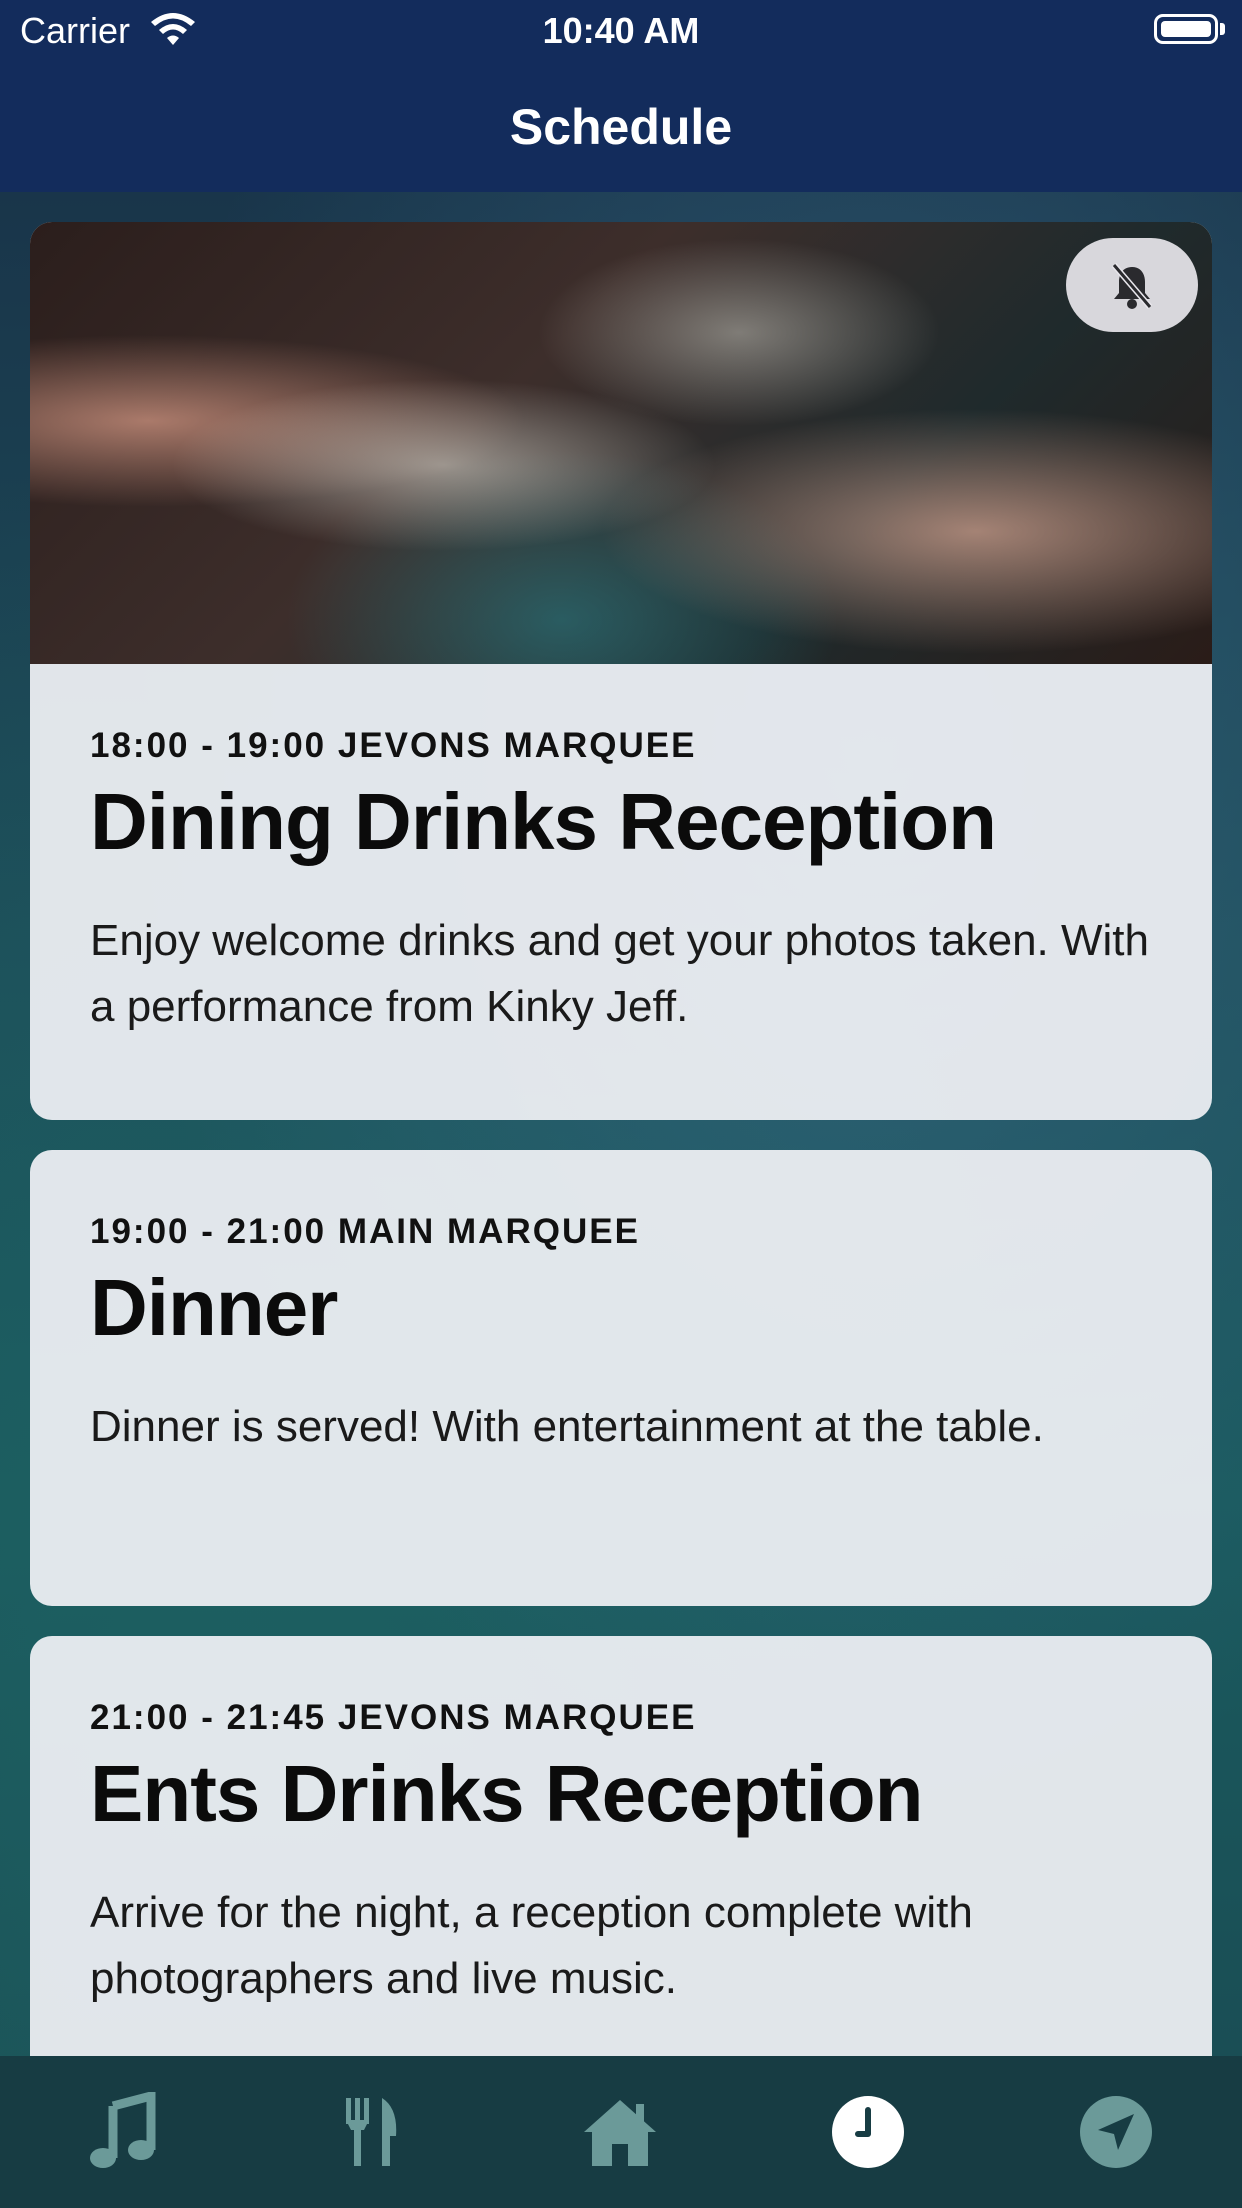 The image size is (1242, 2208). What do you see at coordinates (214, 1307) in the screenshot?
I see `event-title: Dinner` at bounding box center [214, 1307].